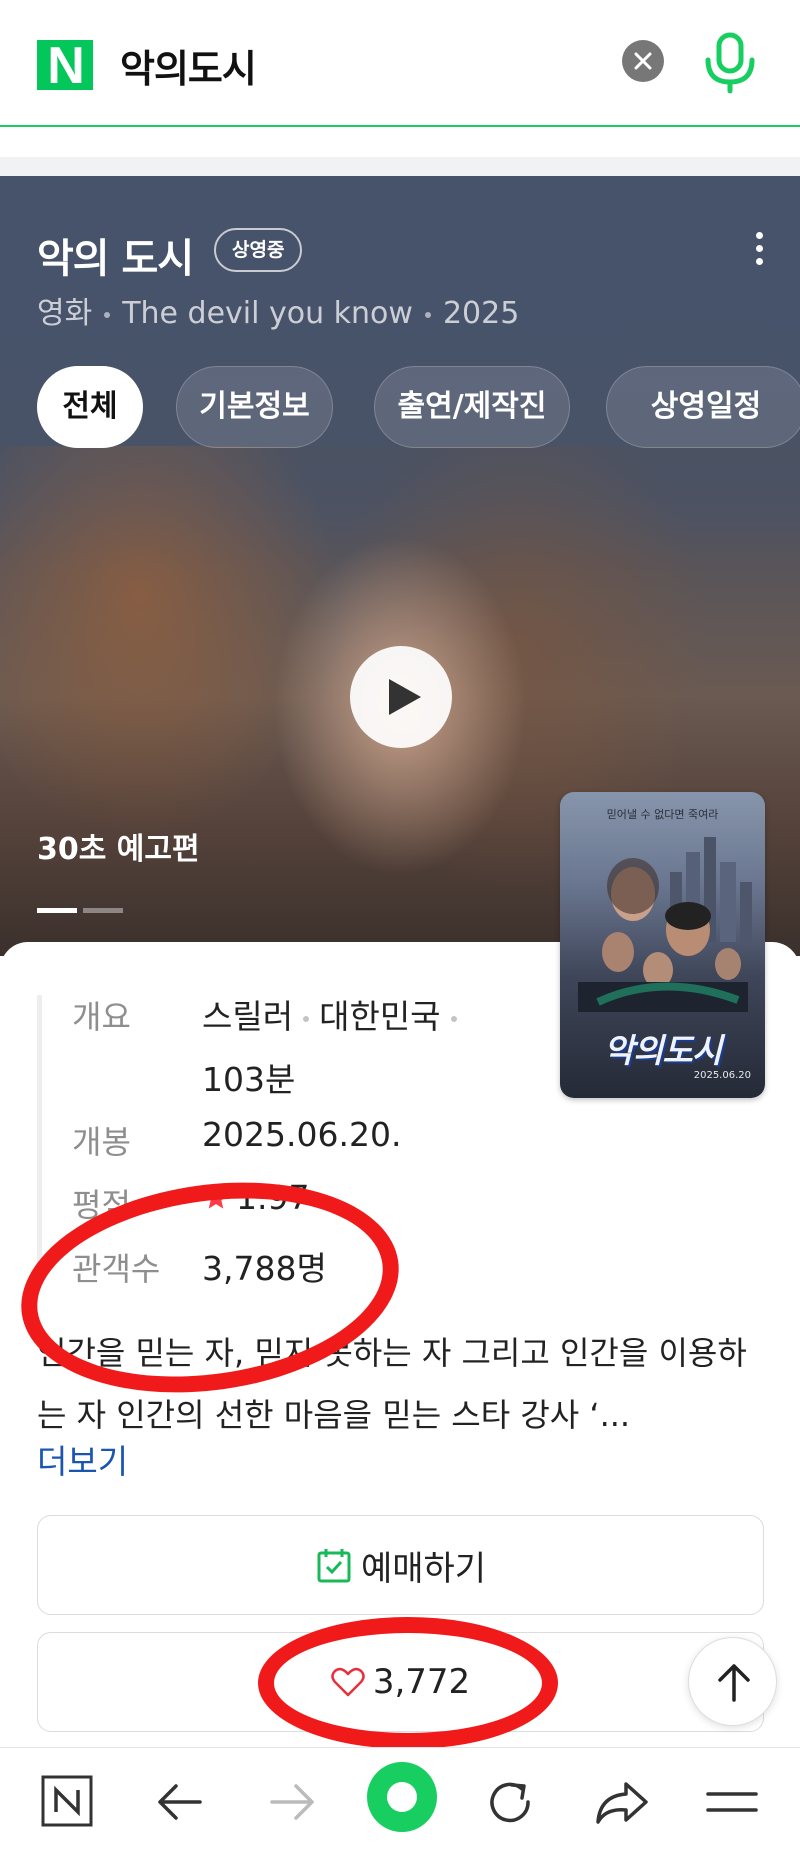 The width and height of the screenshot is (800, 1861). I want to click on poster-cast-image, so click(663, 935).